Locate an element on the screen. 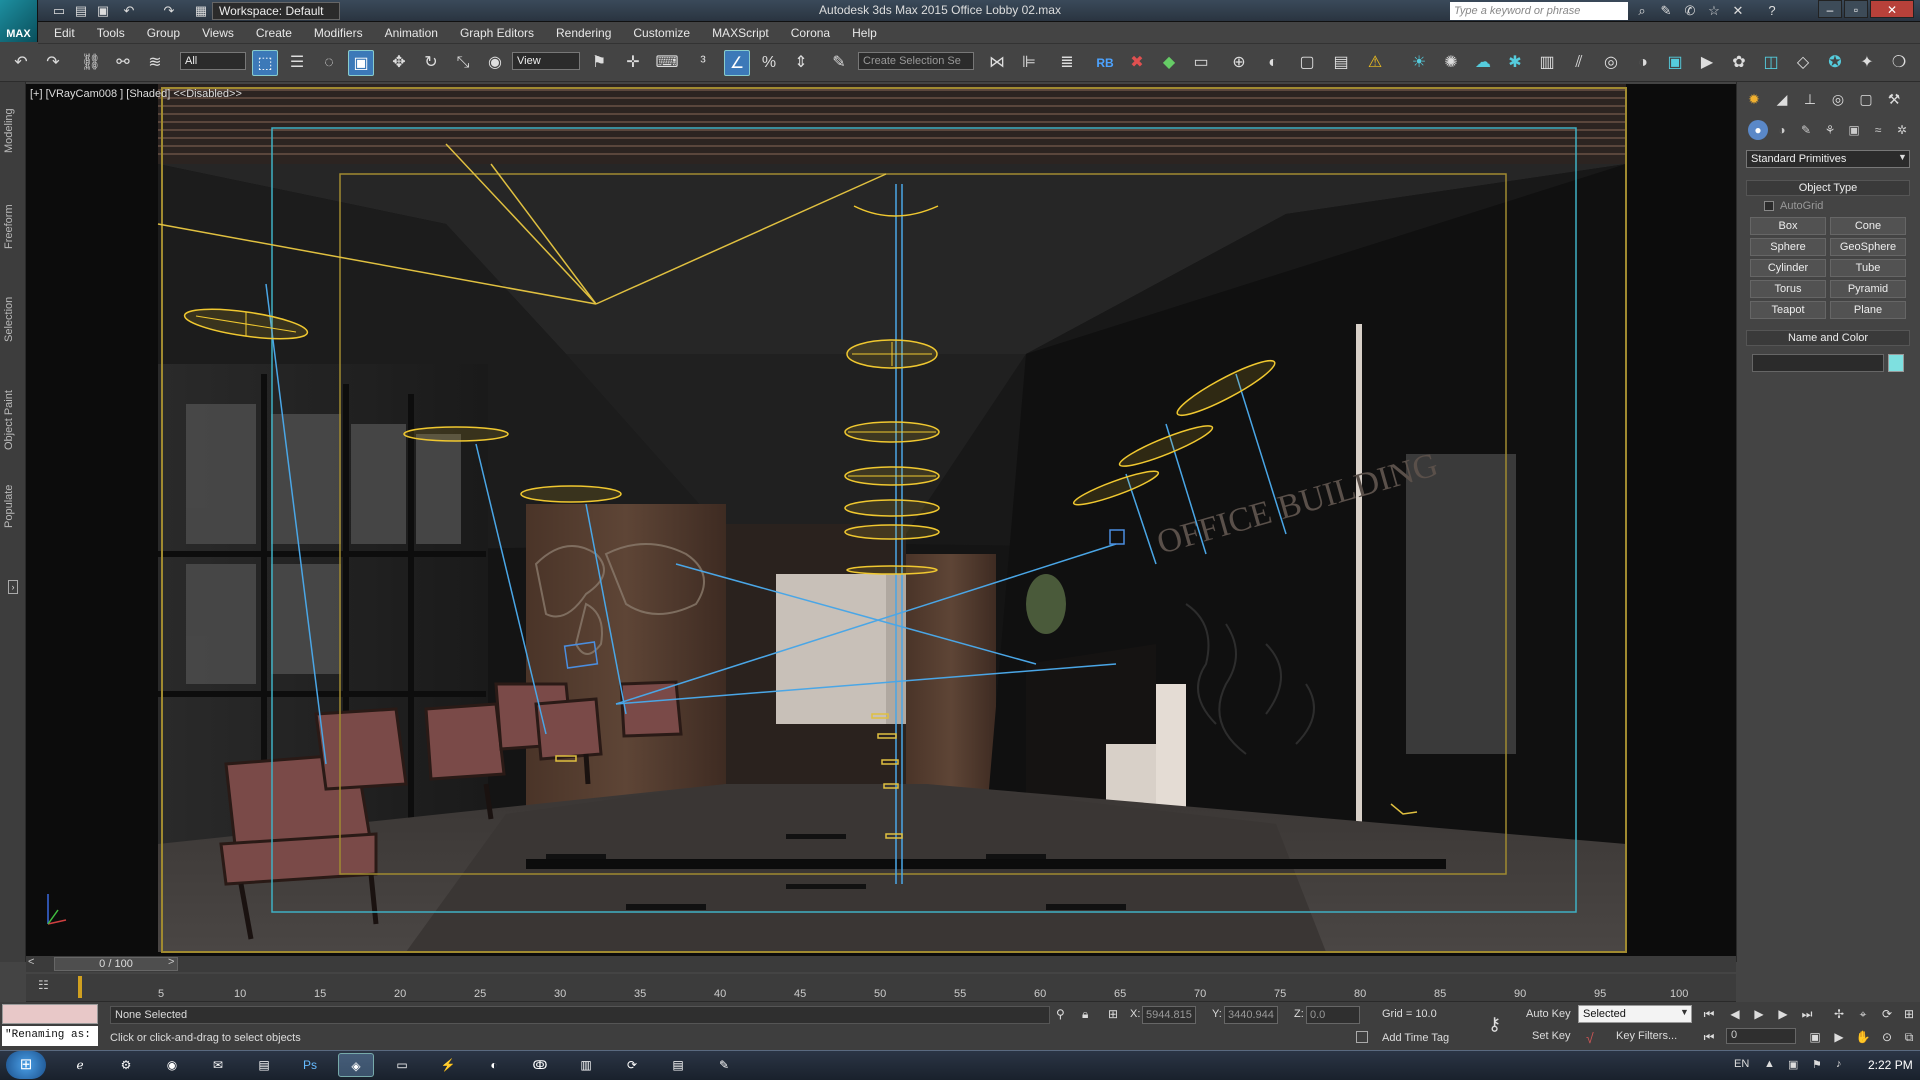 The height and width of the screenshot is (1080, 1920). time-prev-icon: < is located at coordinates (31, 962).